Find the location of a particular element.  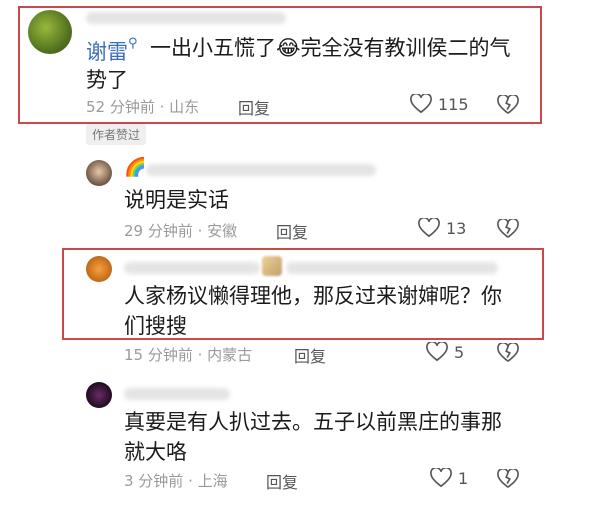

like-button: 13 is located at coordinates (442, 228).